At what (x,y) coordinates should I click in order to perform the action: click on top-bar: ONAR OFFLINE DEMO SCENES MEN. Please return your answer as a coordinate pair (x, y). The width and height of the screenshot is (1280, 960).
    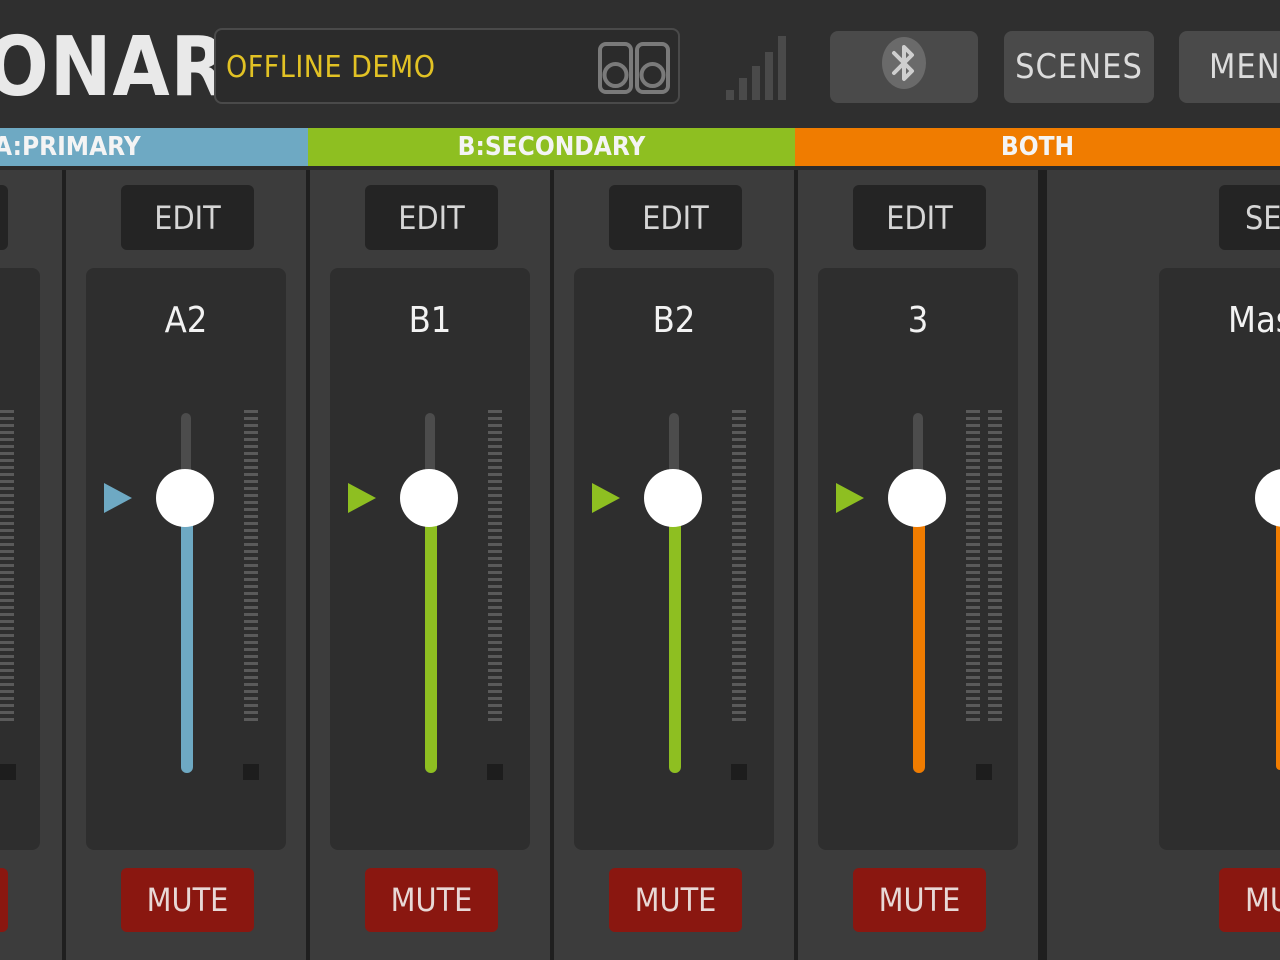
    Looking at the image, I should click on (640, 64).